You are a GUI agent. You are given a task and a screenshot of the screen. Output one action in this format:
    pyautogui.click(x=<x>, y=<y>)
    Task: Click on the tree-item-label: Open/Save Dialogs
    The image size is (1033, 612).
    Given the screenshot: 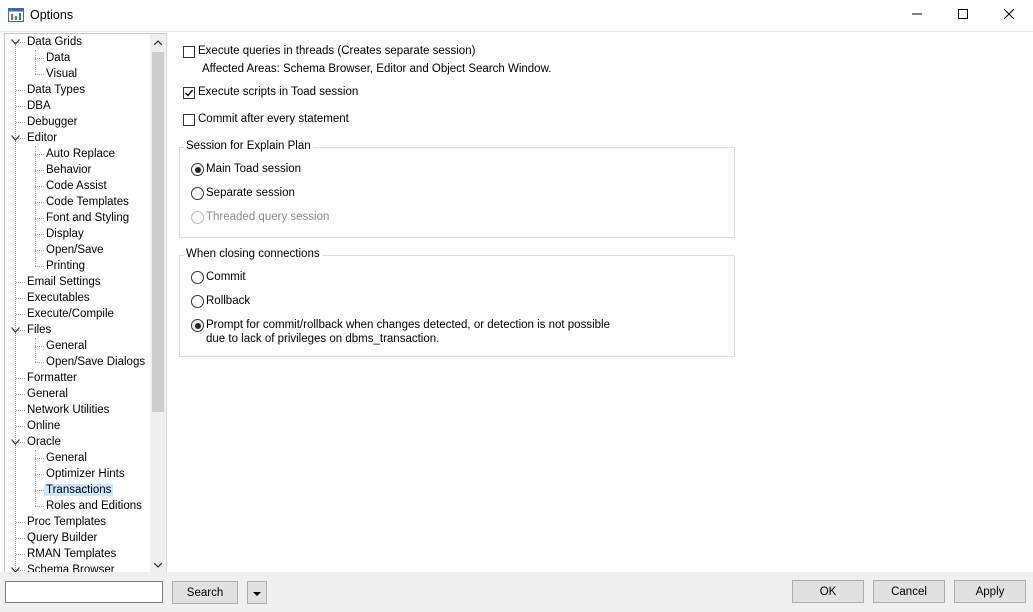 What is the action you would take?
    pyautogui.click(x=96, y=362)
    